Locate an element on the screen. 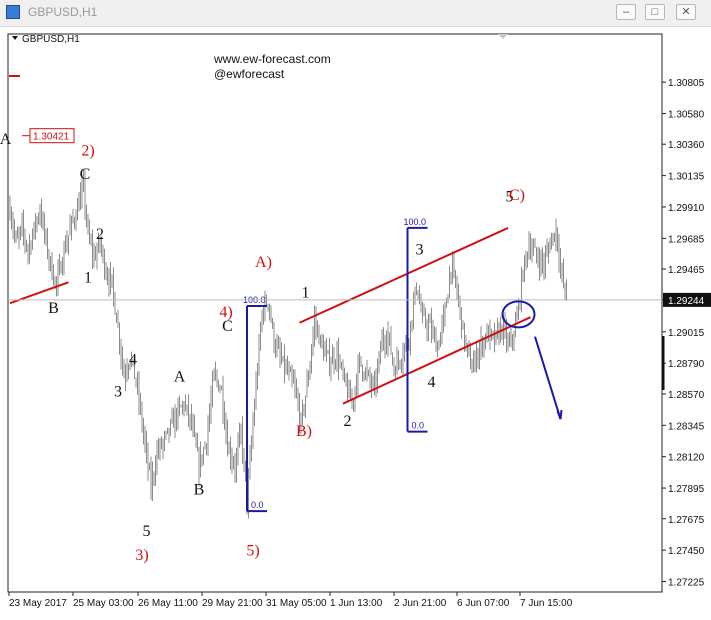 This screenshot has height=620, width=711. wave-label-red: 3) is located at coordinates (141, 555).